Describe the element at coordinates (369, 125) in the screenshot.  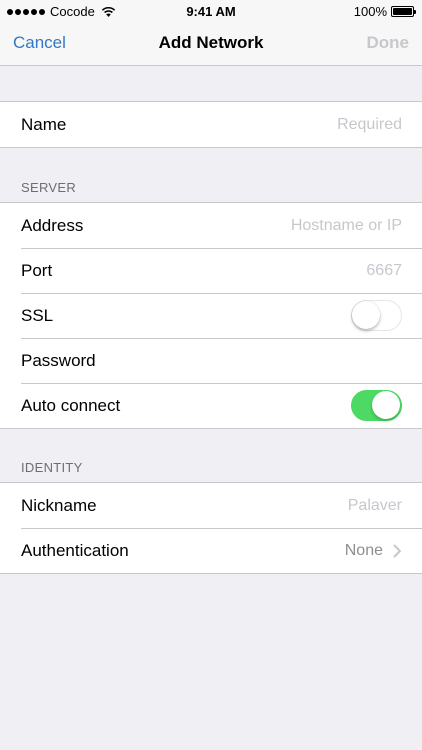
I see `name-field: Required` at that location.